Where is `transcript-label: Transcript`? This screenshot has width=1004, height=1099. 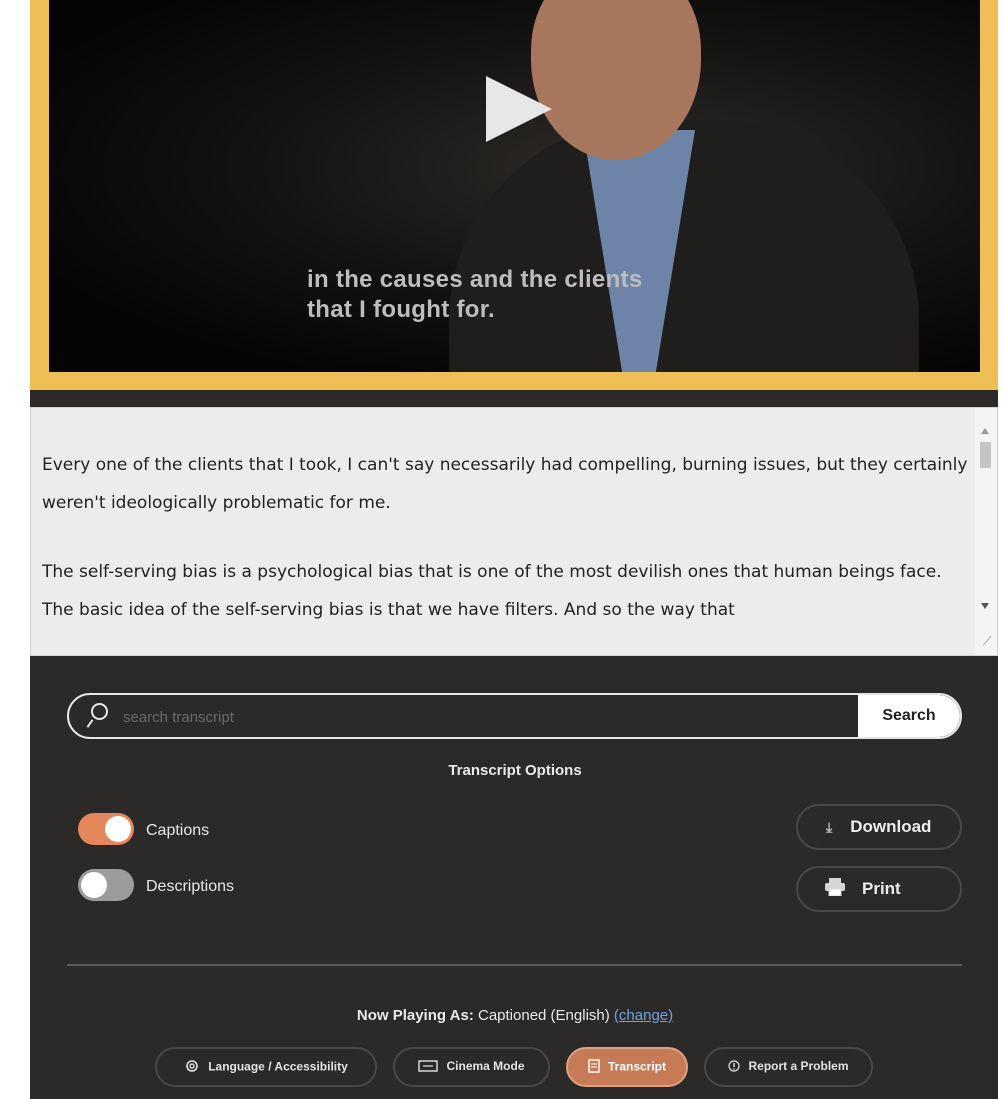 transcript-label: Transcript is located at coordinates (637, 1066).